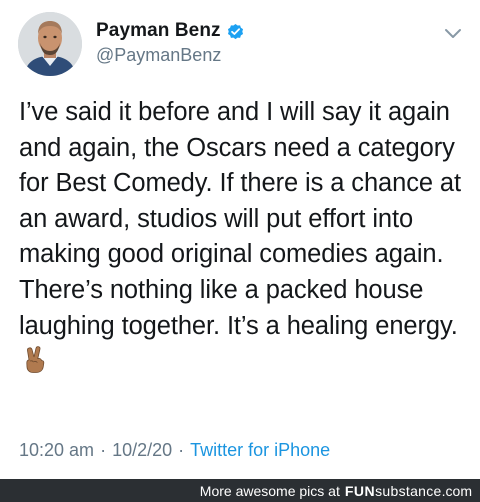 The width and height of the screenshot is (480, 502). I want to click on footer-caption: More awesome pics at, so click(269, 490).